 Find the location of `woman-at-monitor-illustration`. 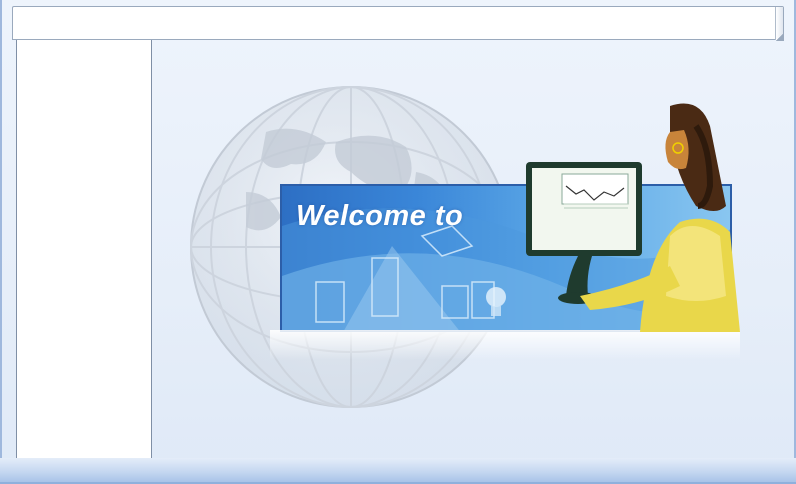

woman-at-monitor-illustration is located at coordinates (633, 217).